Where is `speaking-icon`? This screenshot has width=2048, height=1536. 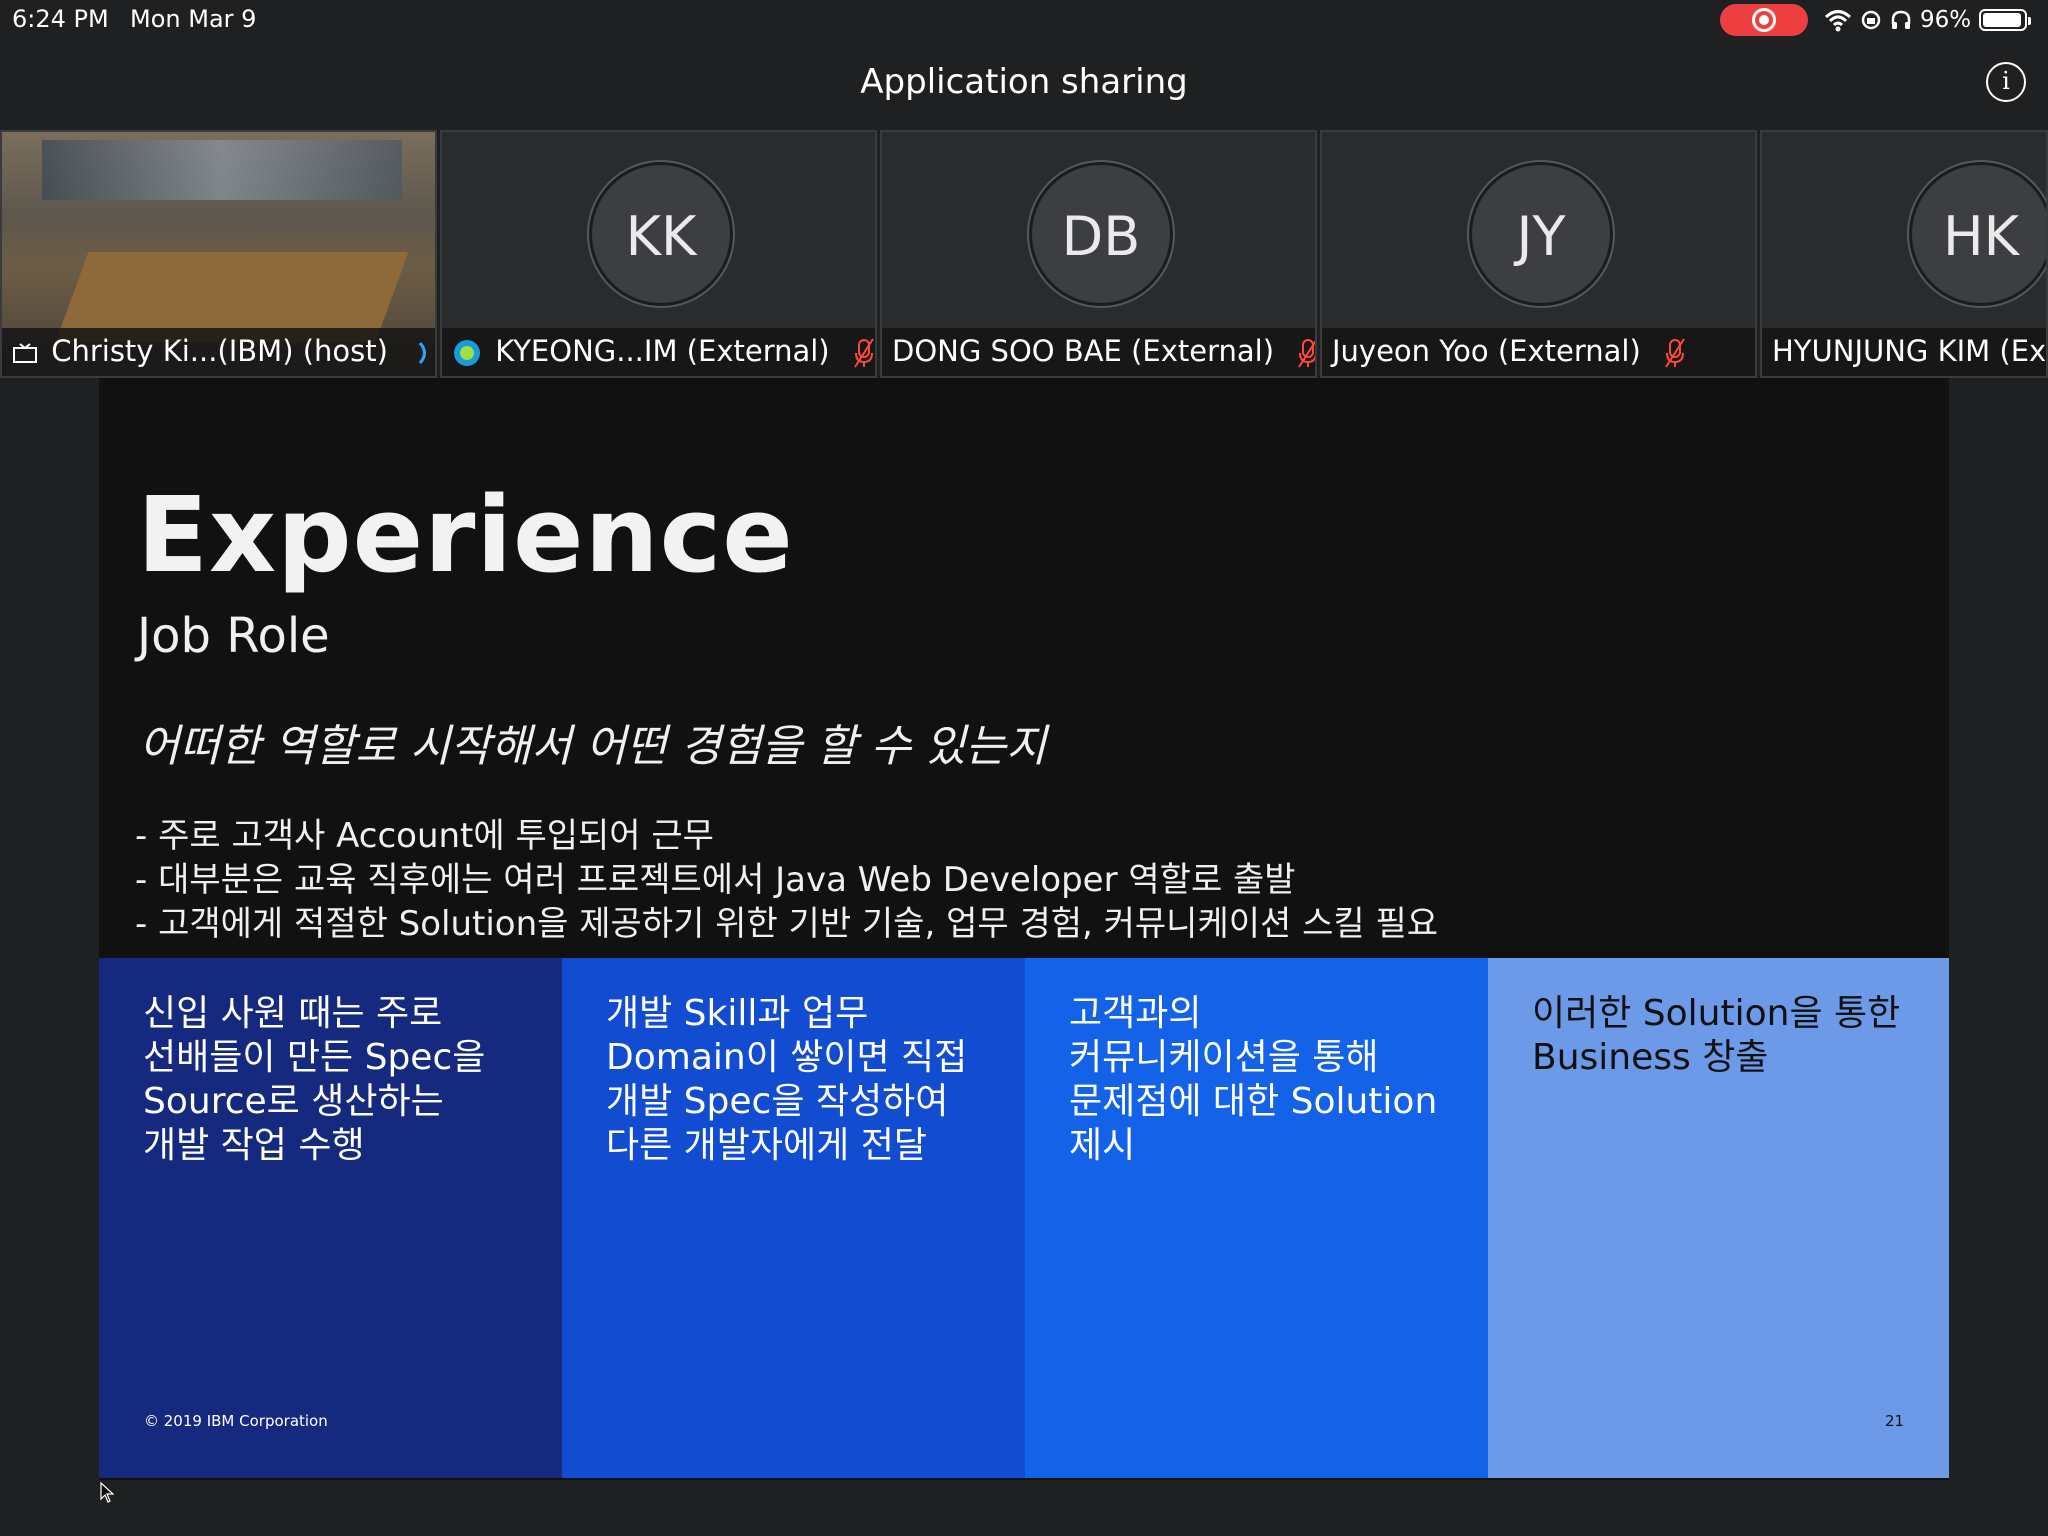 speaking-icon is located at coordinates (423, 353).